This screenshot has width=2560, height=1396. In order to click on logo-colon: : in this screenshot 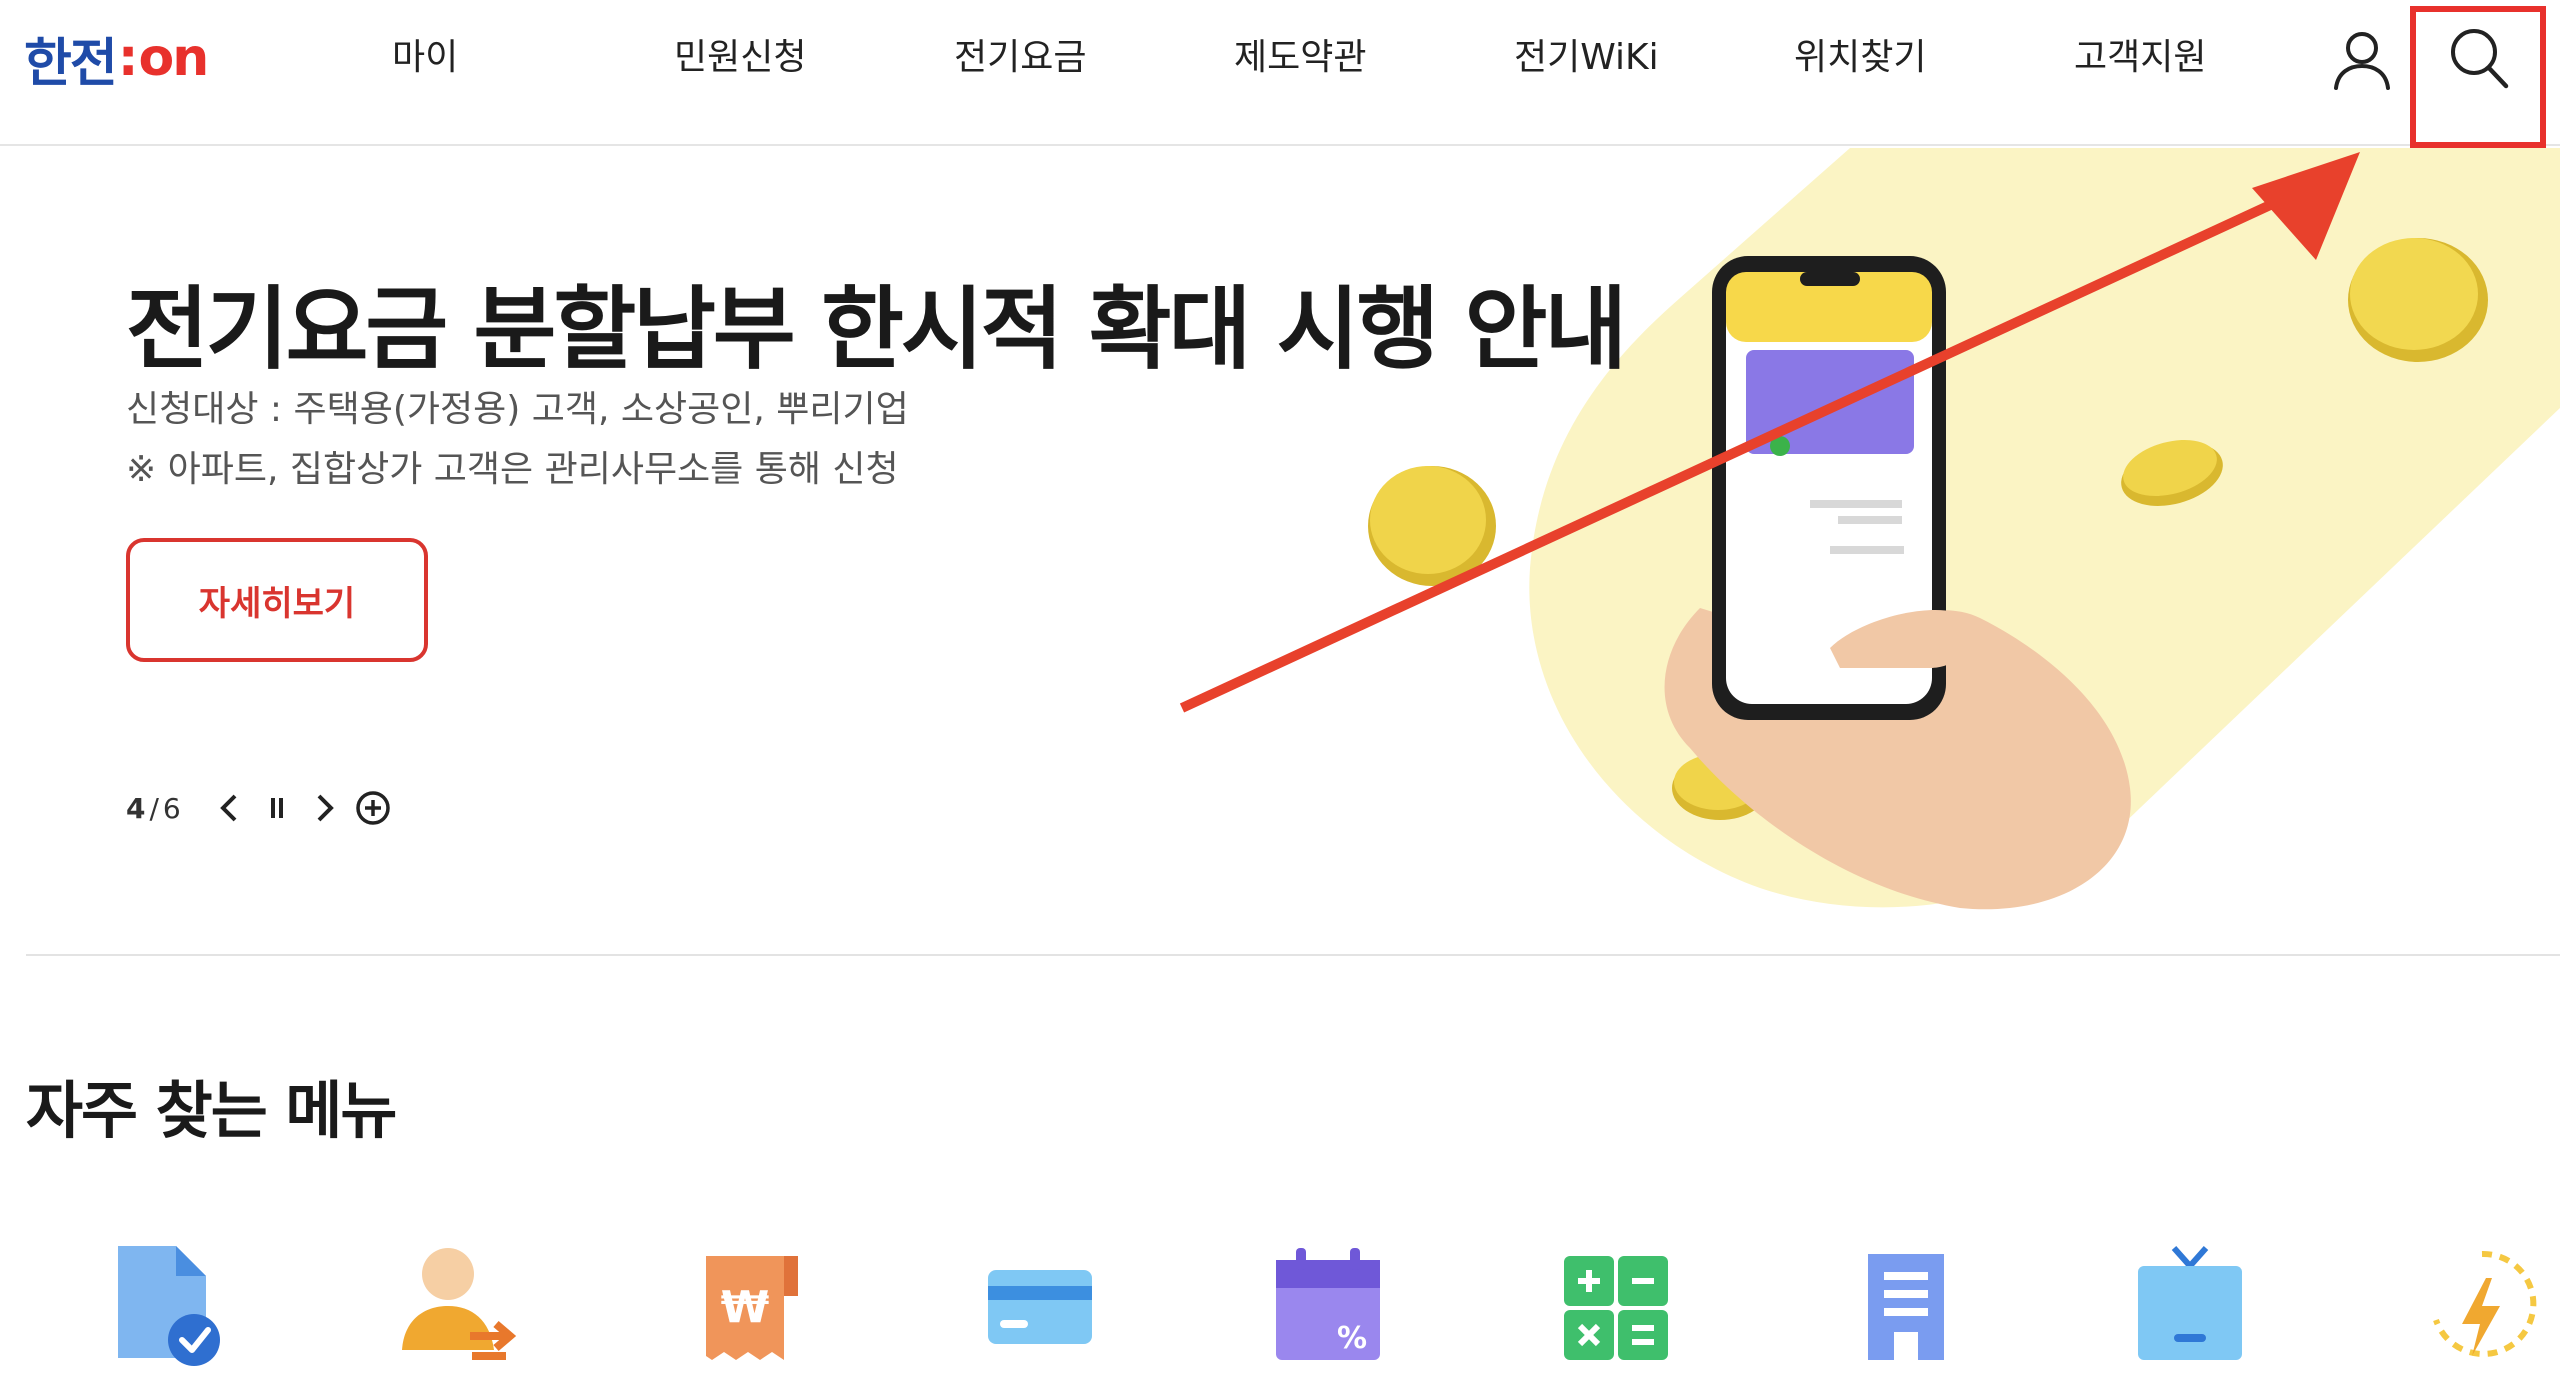, I will do `click(128, 58)`.